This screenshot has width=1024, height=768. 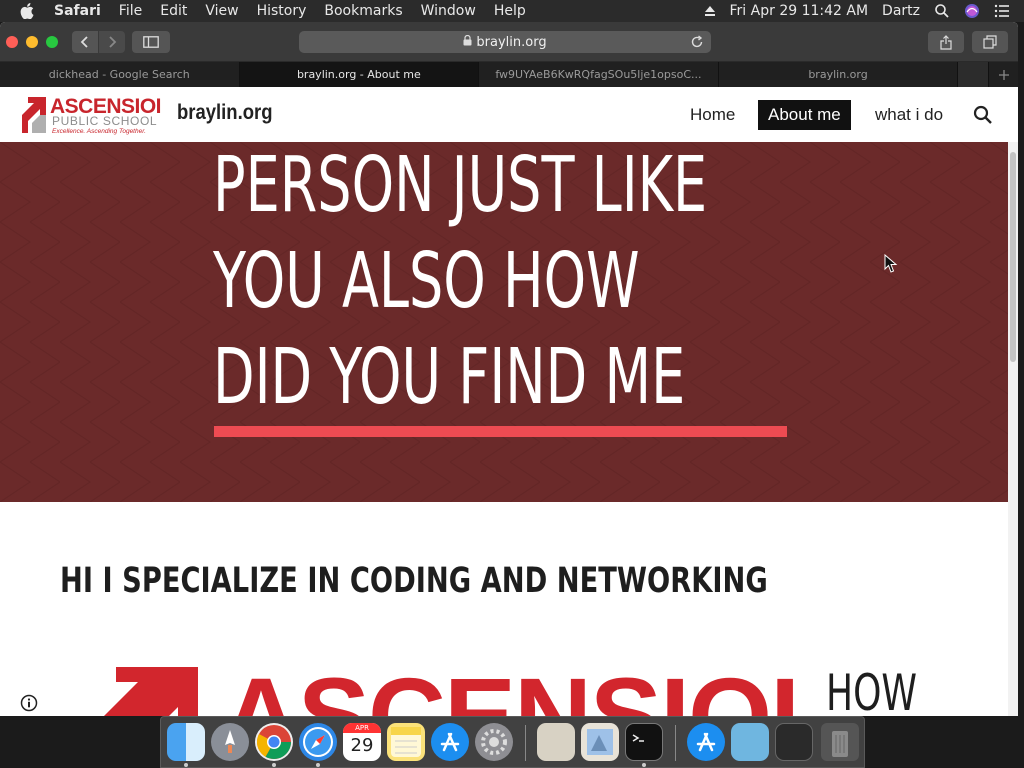 What do you see at coordinates (712, 115) in the screenshot?
I see `nav-home: Home` at bounding box center [712, 115].